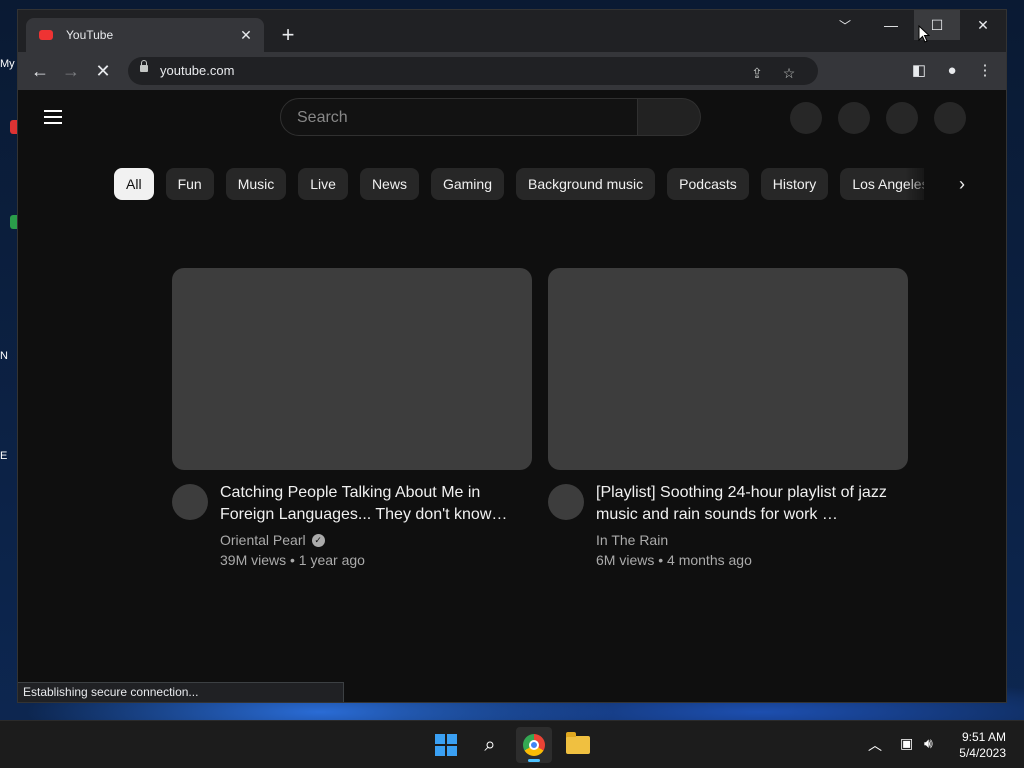 Image resolution: width=1024 pixels, height=768 pixels. What do you see at coordinates (246, 35) in the screenshot?
I see `tab-close-icon: ✕` at bounding box center [246, 35].